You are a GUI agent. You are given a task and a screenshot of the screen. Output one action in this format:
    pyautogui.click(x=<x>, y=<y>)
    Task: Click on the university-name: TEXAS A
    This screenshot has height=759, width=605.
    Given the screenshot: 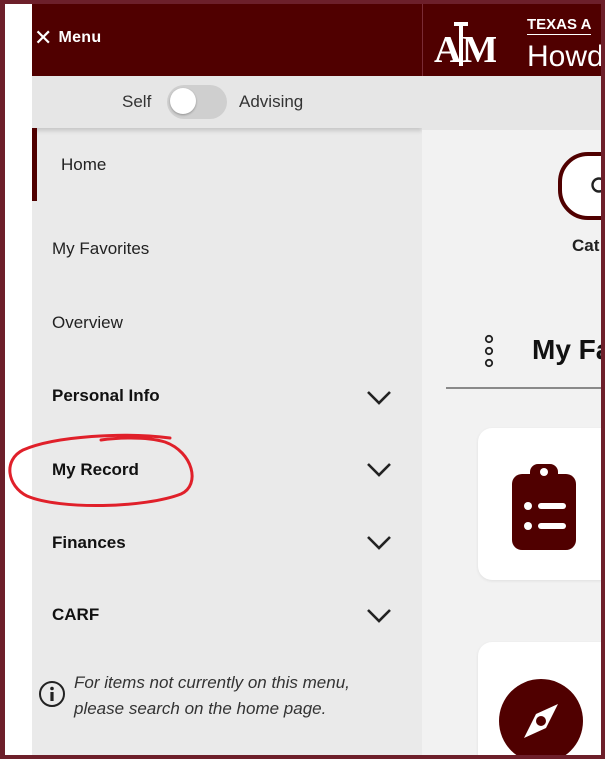 What is the action you would take?
    pyautogui.click(x=559, y=25)
    